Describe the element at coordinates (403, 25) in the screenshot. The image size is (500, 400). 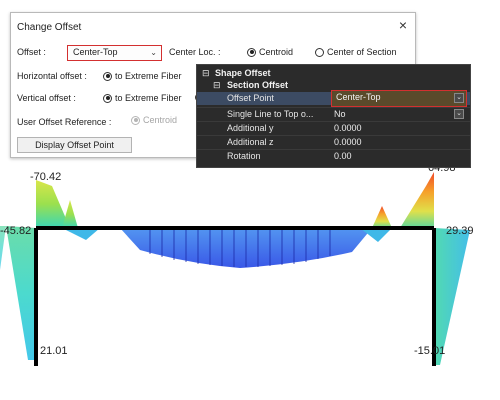
I see `close-icon: ×` at that location.